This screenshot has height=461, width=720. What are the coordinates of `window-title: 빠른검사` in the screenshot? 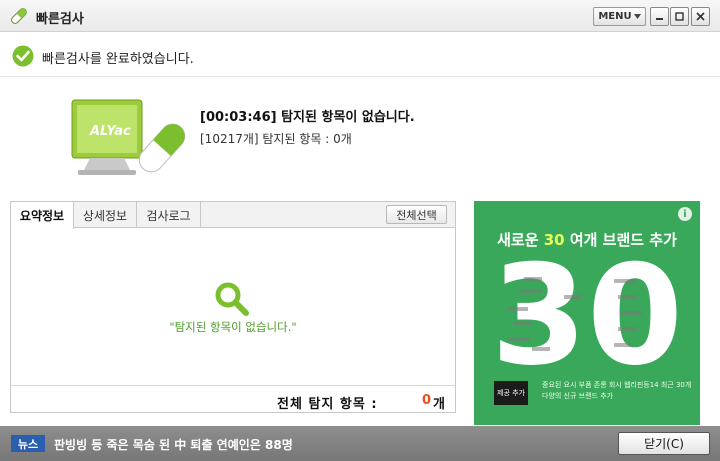 It's located at (60, 19).